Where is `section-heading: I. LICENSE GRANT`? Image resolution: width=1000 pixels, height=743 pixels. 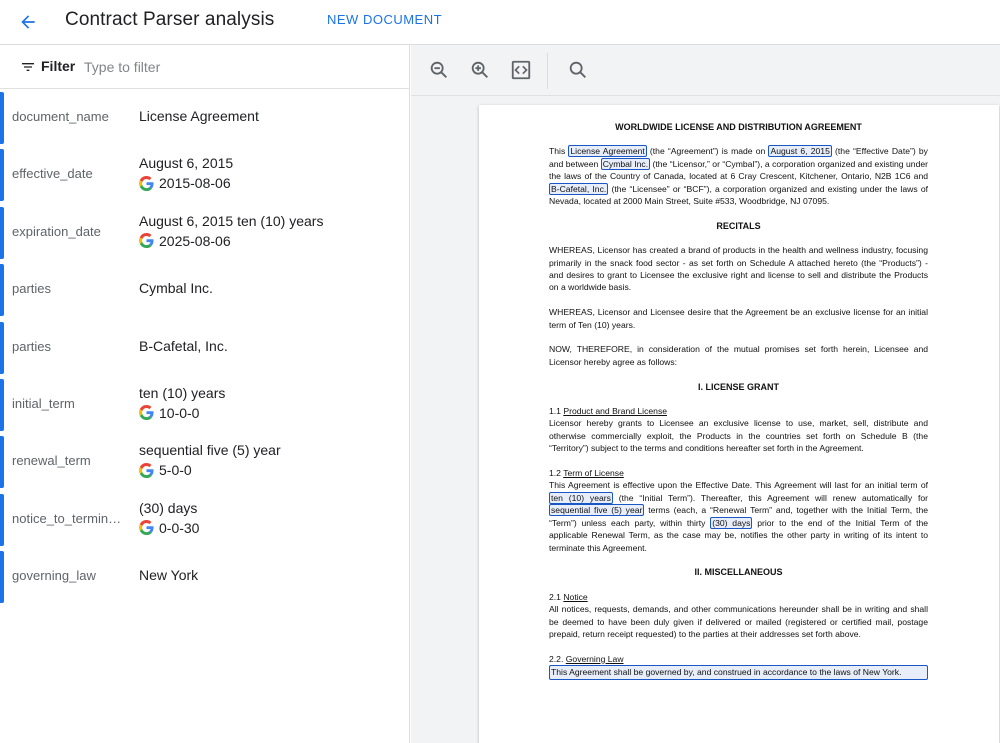 section-heading: I. LICENSE GRANT is located at coordinates (738, 386).